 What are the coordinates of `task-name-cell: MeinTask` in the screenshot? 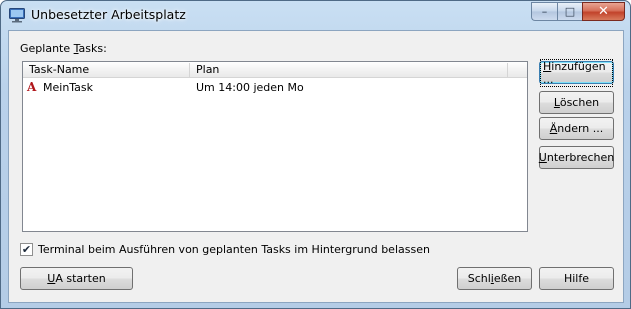 It's located at (68, 87).